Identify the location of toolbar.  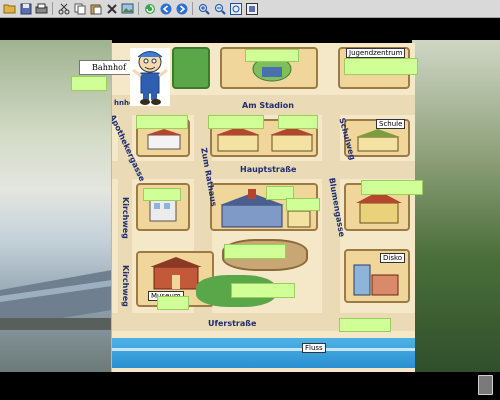
(250, 9).